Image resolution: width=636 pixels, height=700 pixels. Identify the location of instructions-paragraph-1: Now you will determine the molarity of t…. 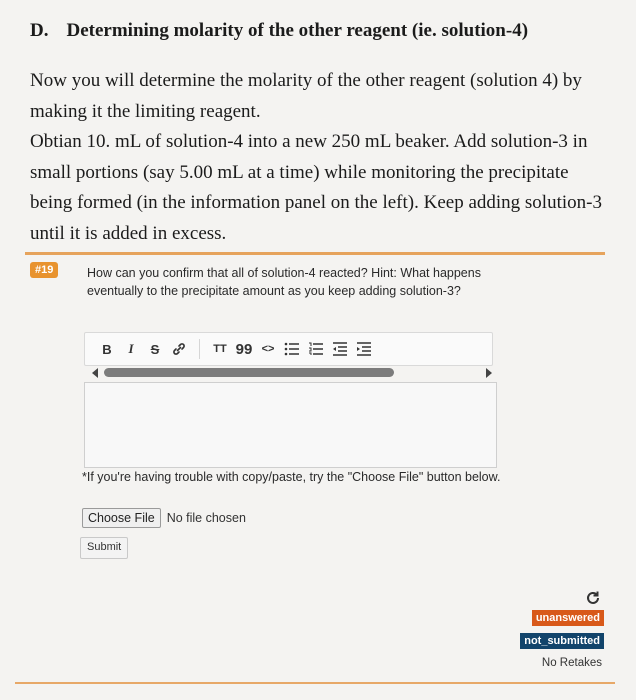
(306, 96).